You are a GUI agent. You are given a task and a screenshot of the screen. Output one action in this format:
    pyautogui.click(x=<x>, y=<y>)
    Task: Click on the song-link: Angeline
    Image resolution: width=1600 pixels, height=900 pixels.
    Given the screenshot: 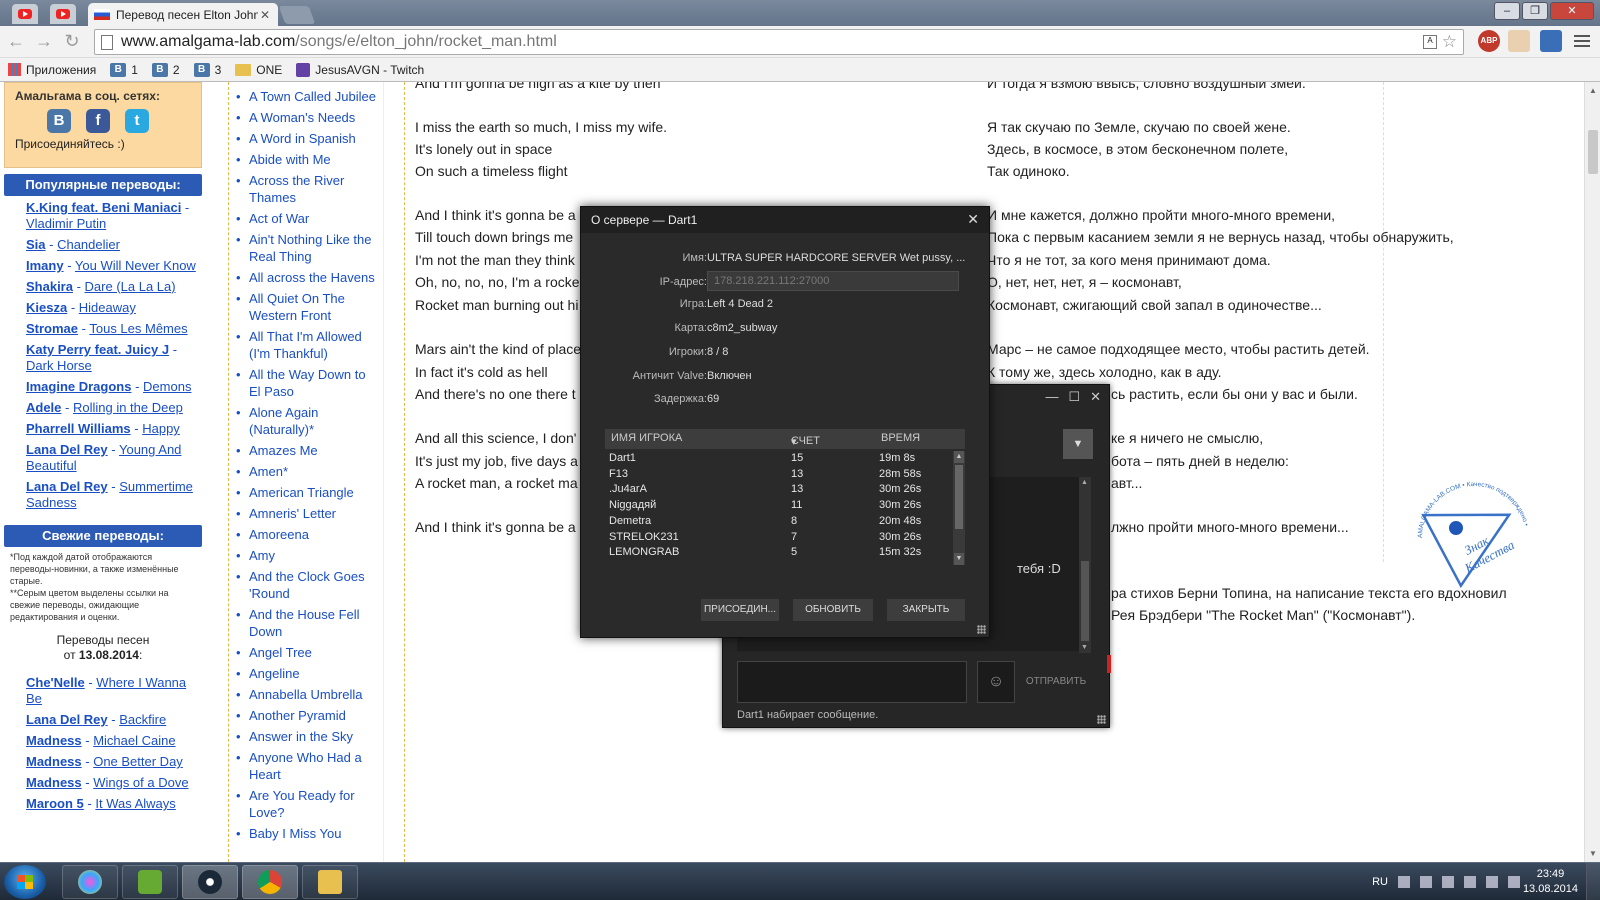 What is the action you would take?
    pyautogui.click(x=307, y=673)
    